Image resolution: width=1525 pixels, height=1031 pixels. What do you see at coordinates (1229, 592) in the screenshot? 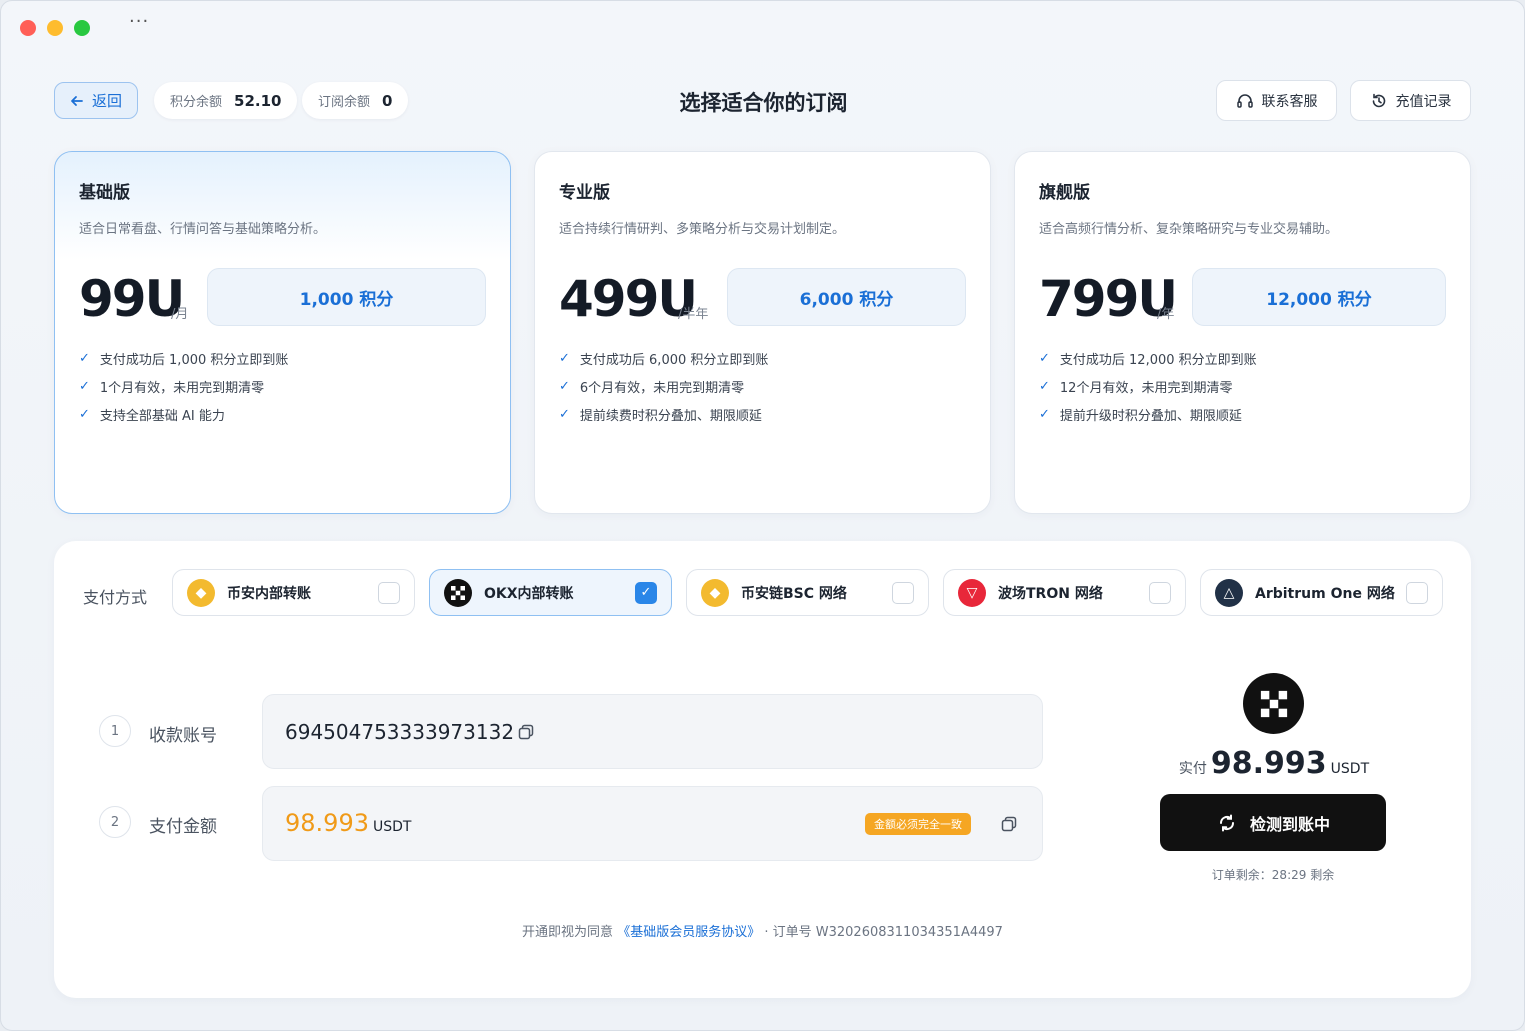
I see `arbitrum-icon: △` at bounding box center [1229, 592].